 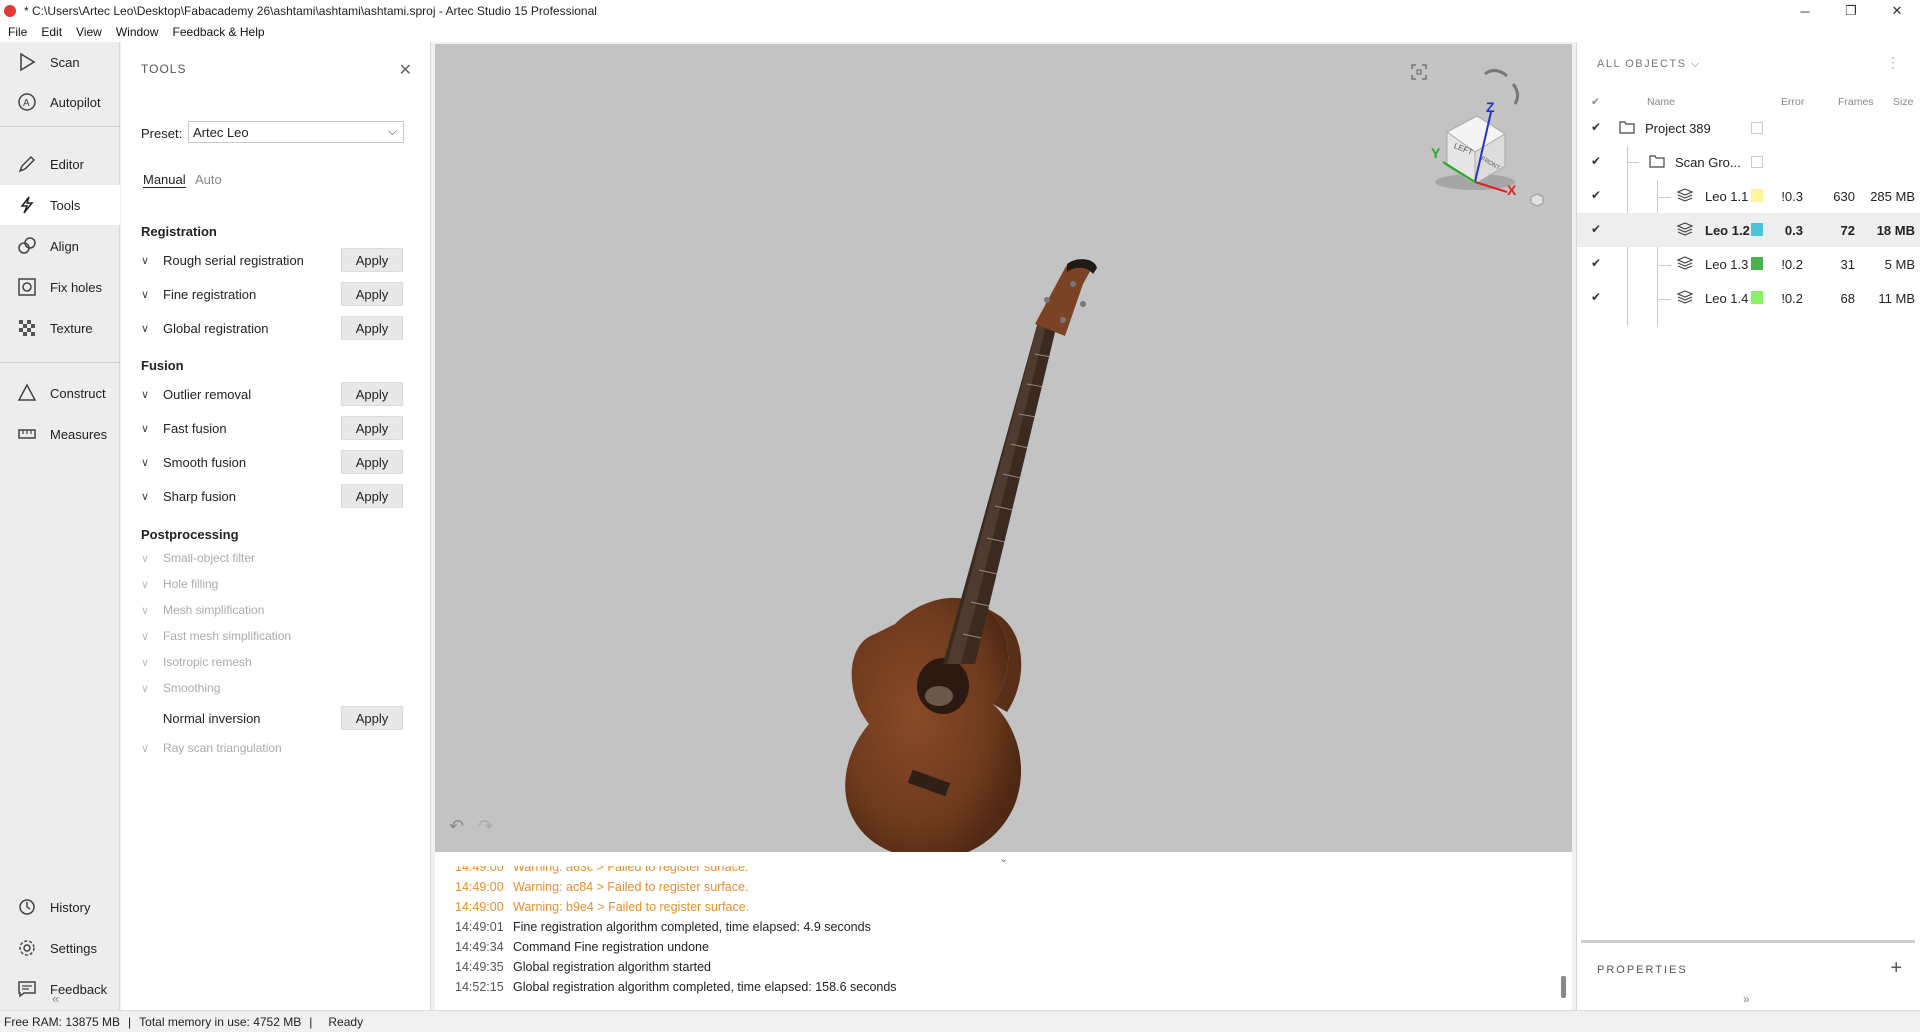 What do you see at coordinates (60, 948) in the screenshot?
I see `nav-settings: Settings` at bounding box center [60, 948].